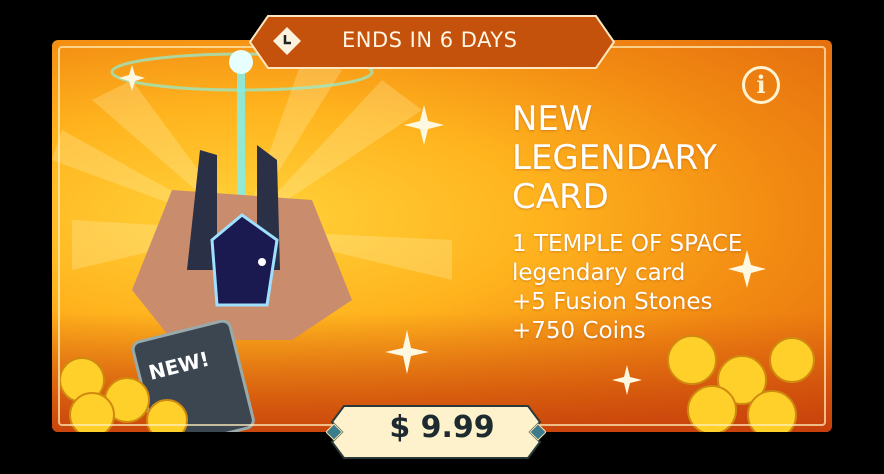 This screenshot has height=474, width=884. What do you see at coordinates (599, 273) in the screenshot?
I see `description-line: legendary card` at bounding box center [599, 273].